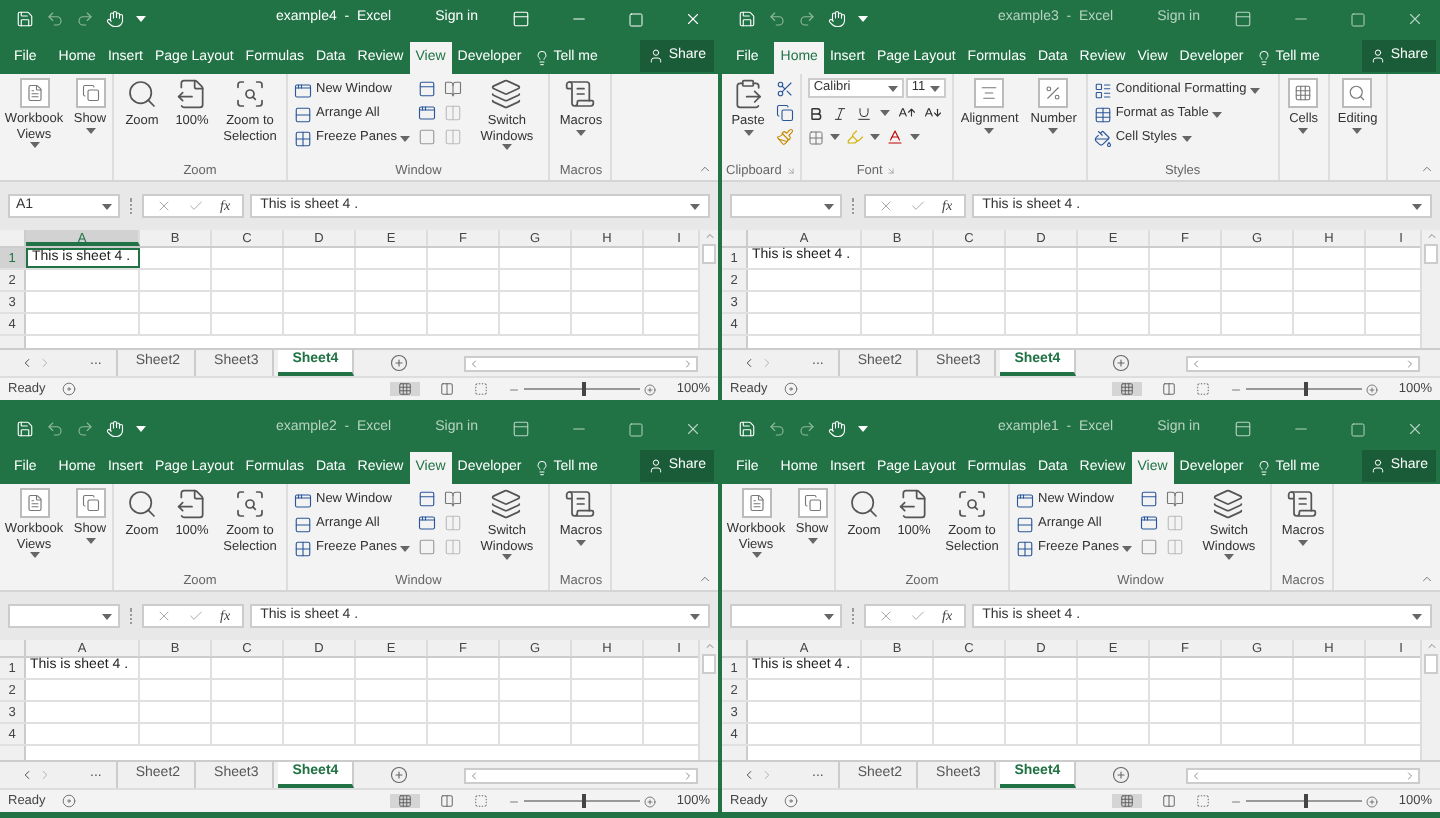  I want to click on enter-icon, so click(196, 206).